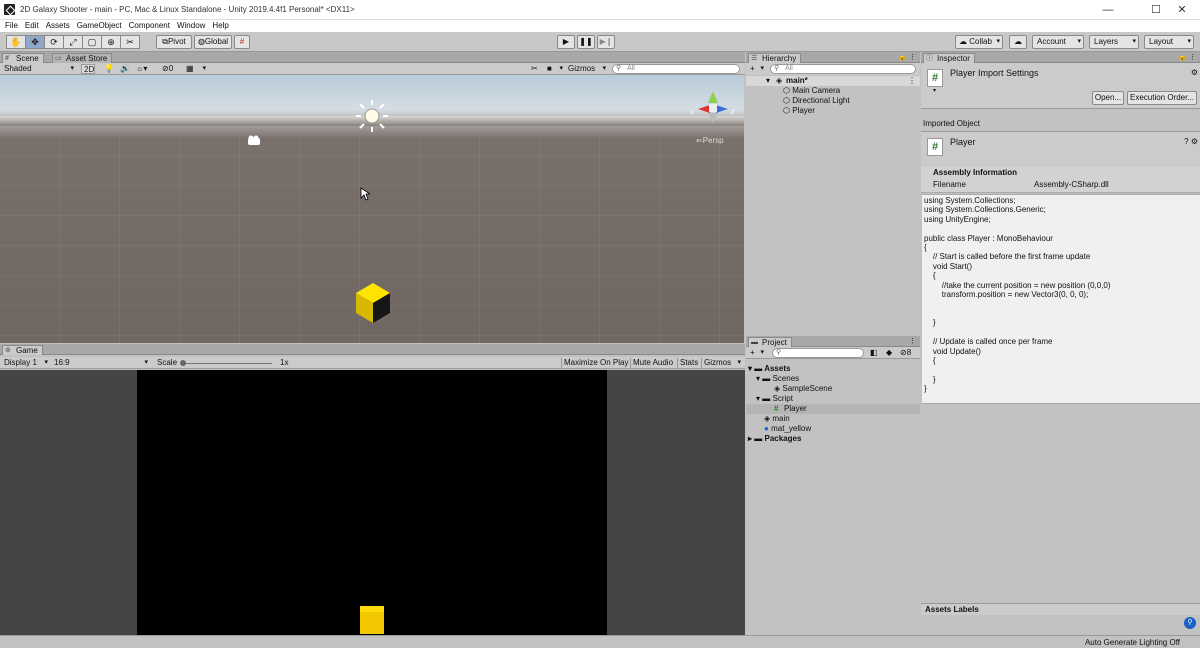  I want to click on menu-help: Help, so click(220, 26).